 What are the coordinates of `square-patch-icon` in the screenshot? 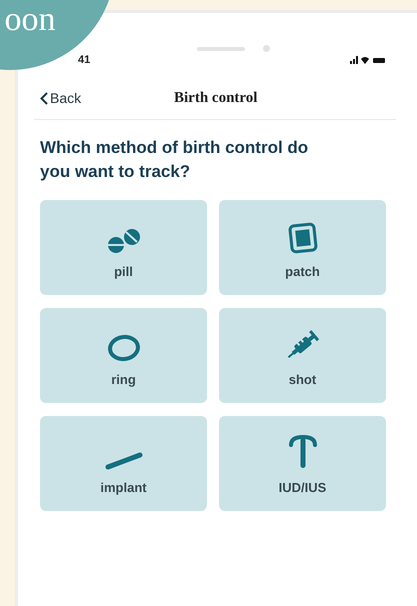 It's located at (303, 238).